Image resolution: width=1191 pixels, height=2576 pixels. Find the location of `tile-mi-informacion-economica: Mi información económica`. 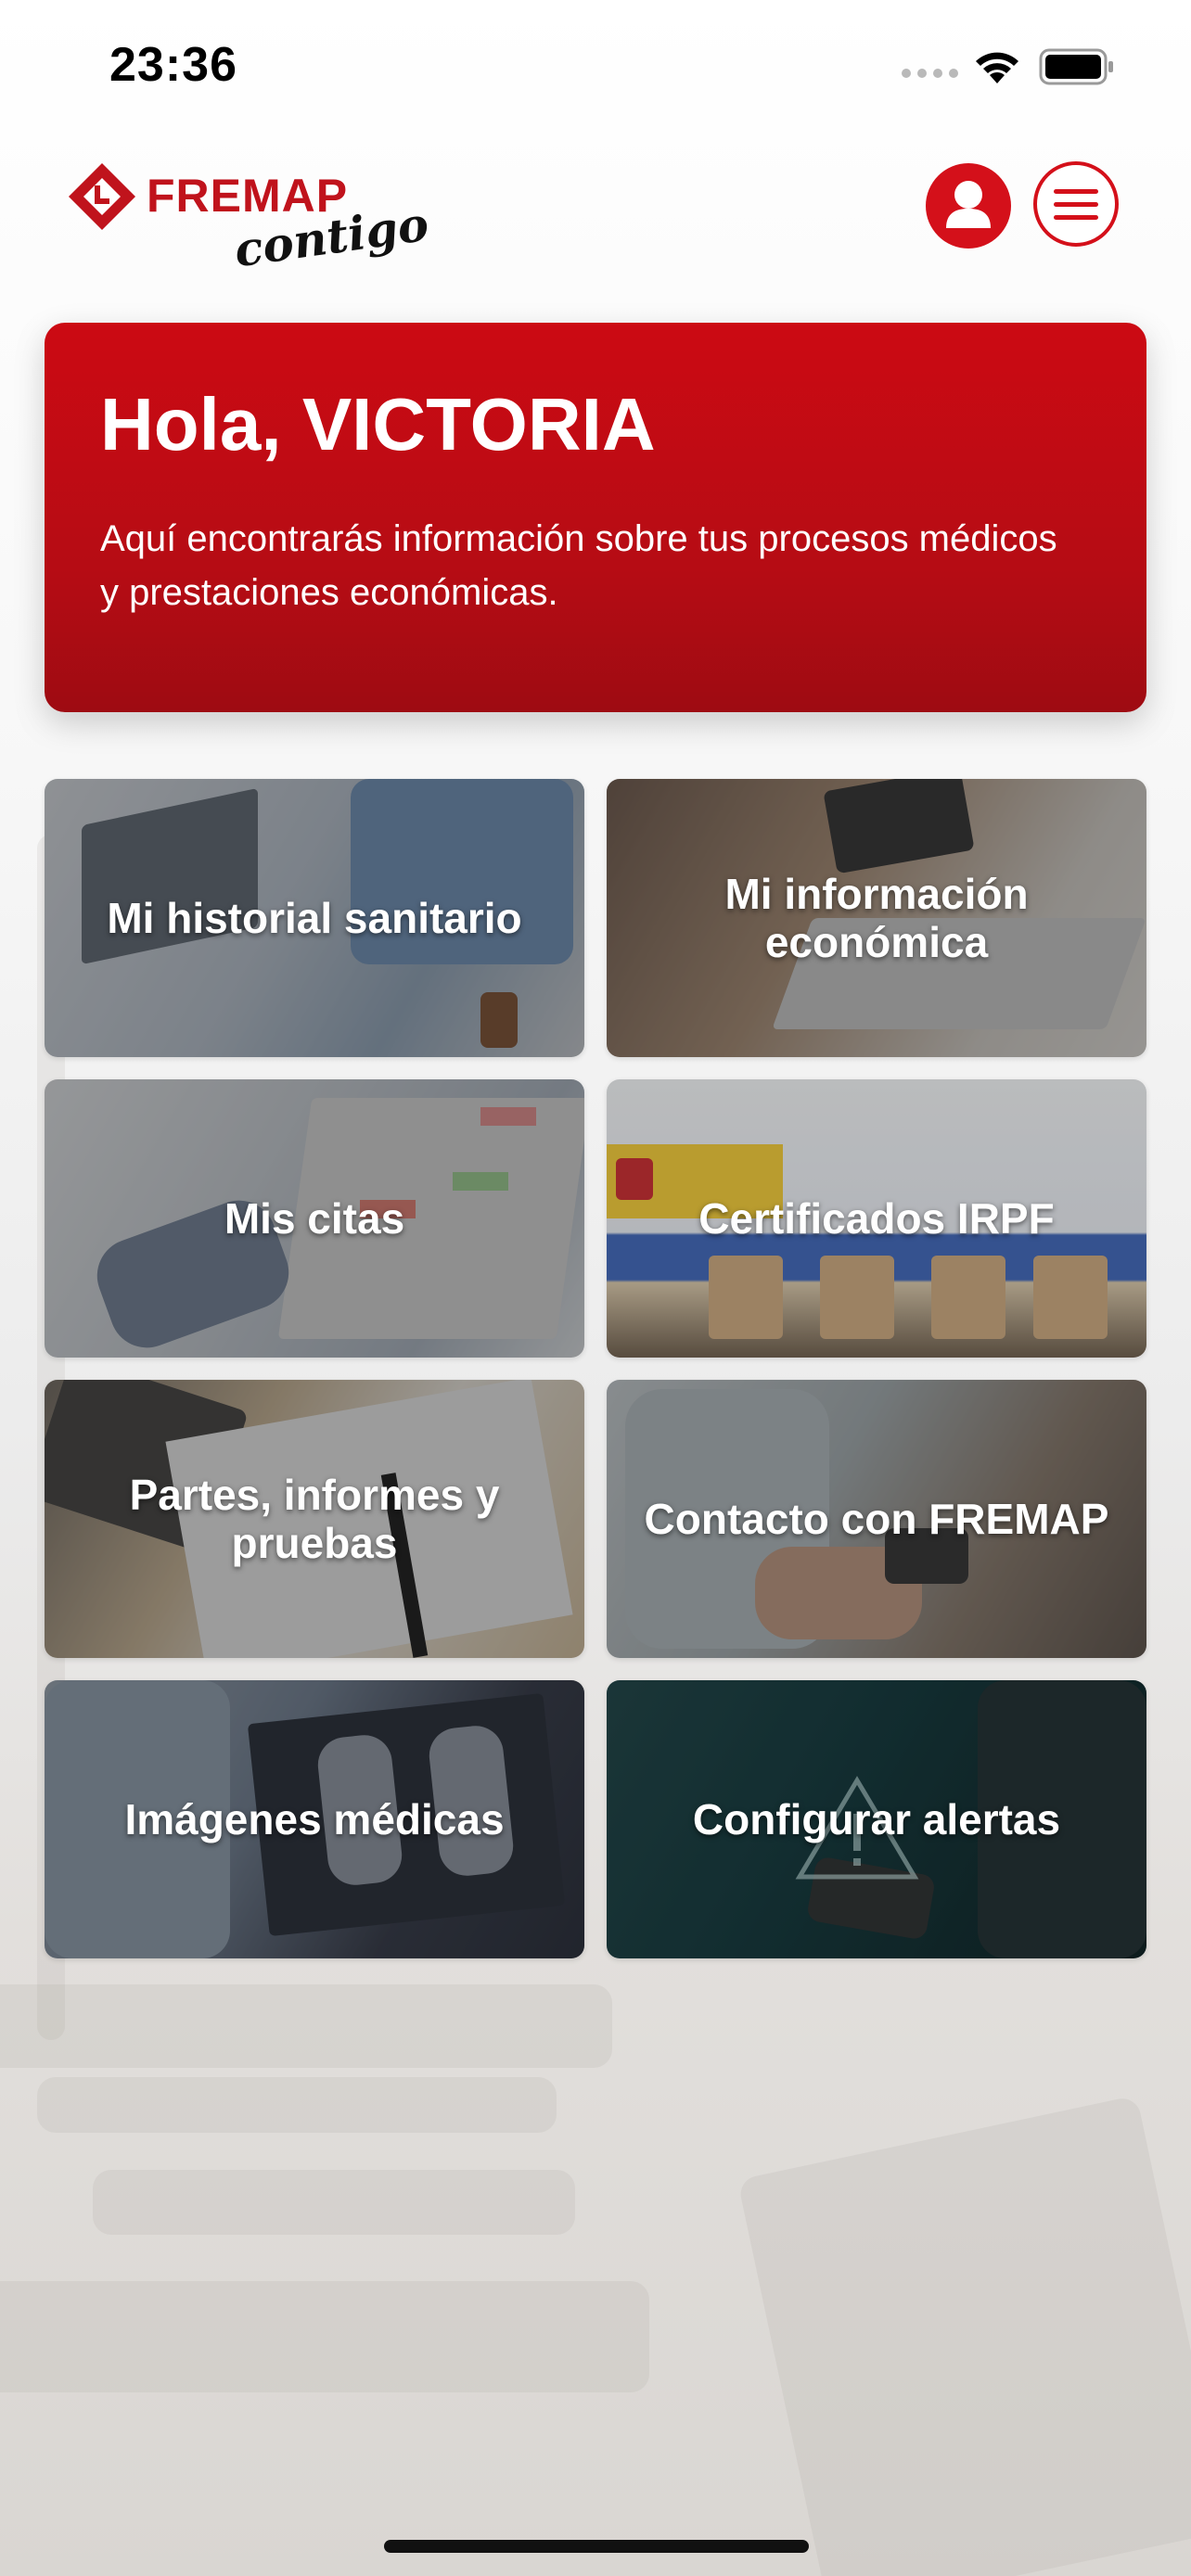

tile-mi-informacion-economica: Mi información económica is located at coordinates (876, 918).